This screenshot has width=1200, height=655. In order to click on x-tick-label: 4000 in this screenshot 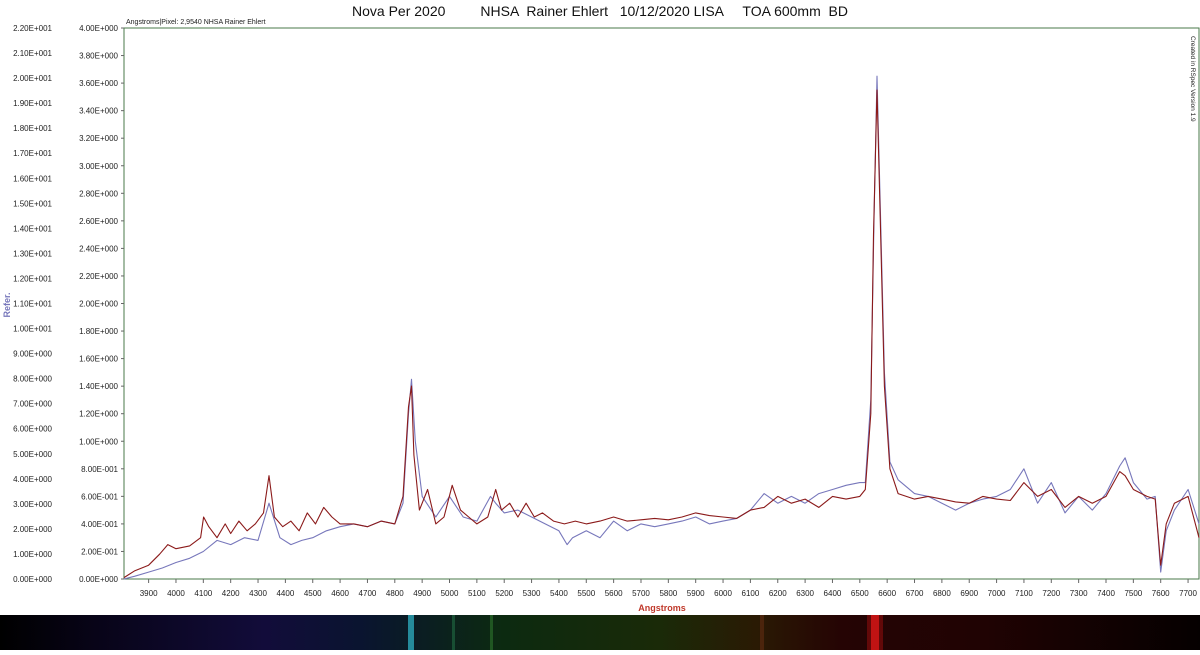, I will do `click(176, 593)`.